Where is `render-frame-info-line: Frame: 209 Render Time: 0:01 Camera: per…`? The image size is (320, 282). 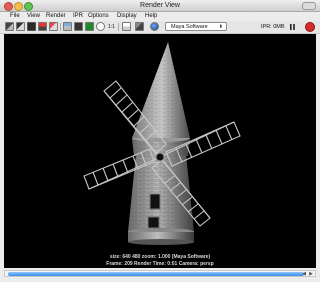
render-frame-info-line: Frame: 209 Render Time: 0:01 Camera: per… is located at coordinates (160, 264).